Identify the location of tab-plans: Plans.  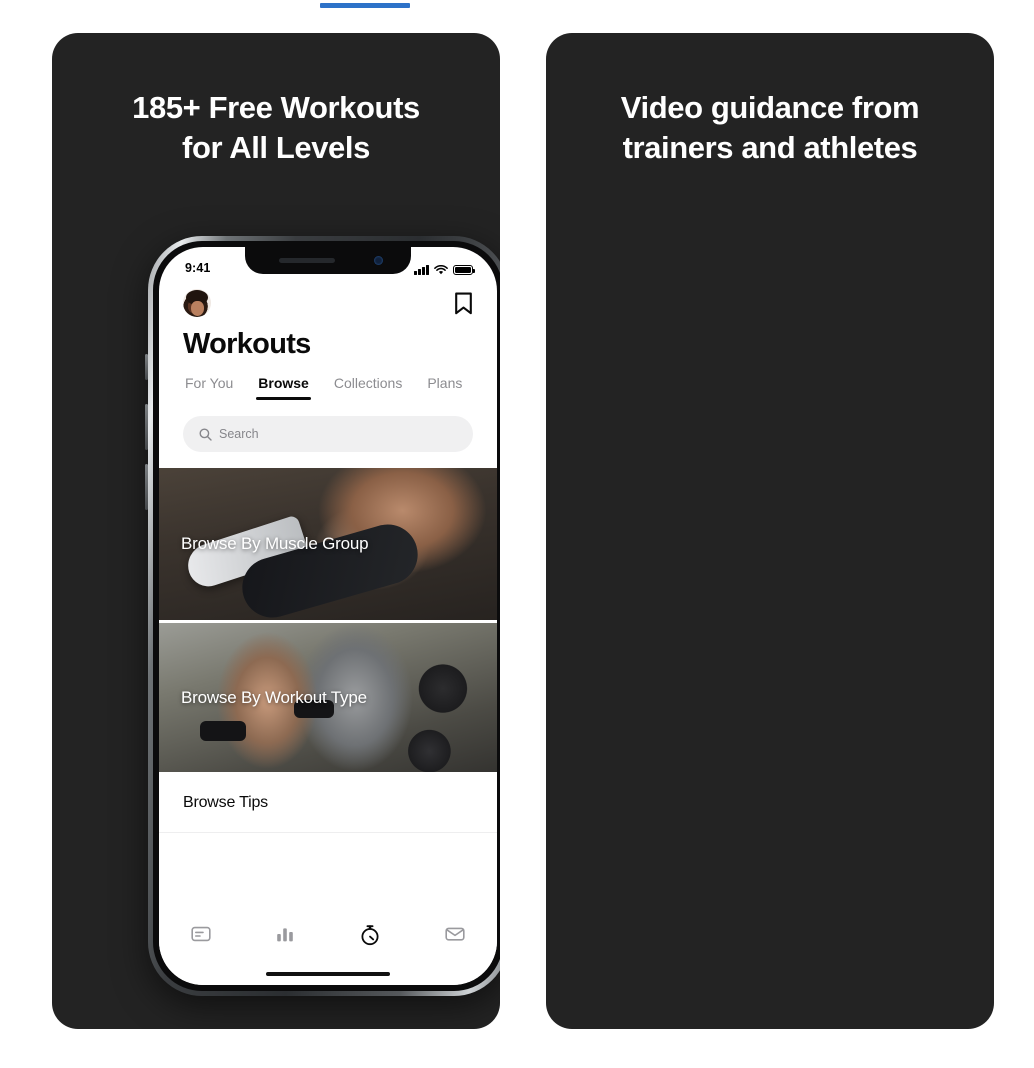
(444, 387).